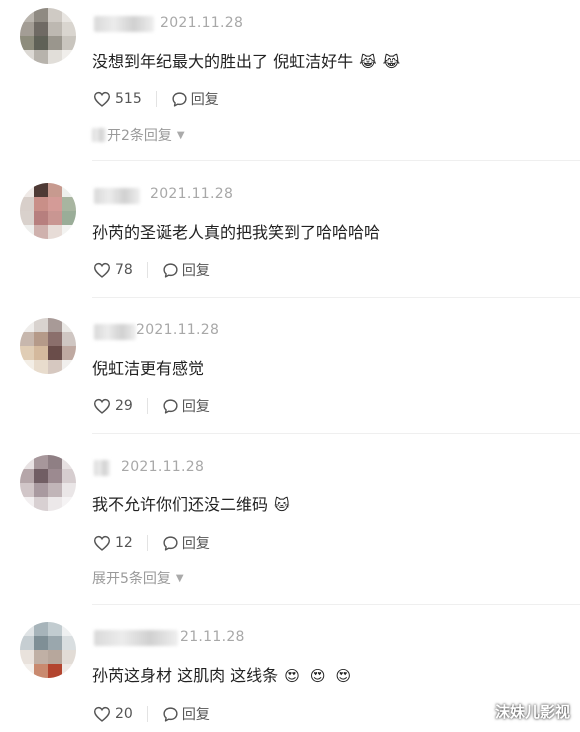  What do you see at coordinates (151, 406) in the screenshot?
I see `comment-actions: 29 回复` at bounding box center [151, 406].